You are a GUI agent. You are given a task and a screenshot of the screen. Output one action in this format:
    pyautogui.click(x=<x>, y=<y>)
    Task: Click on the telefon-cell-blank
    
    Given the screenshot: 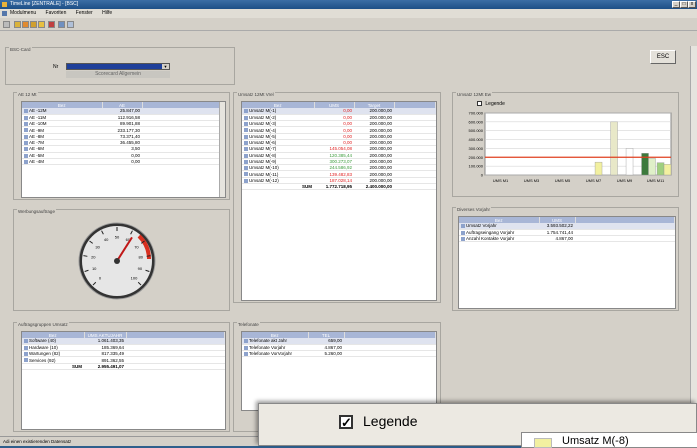 What is the action you would take?
    pyautogui.click(x=390, y=354)
    